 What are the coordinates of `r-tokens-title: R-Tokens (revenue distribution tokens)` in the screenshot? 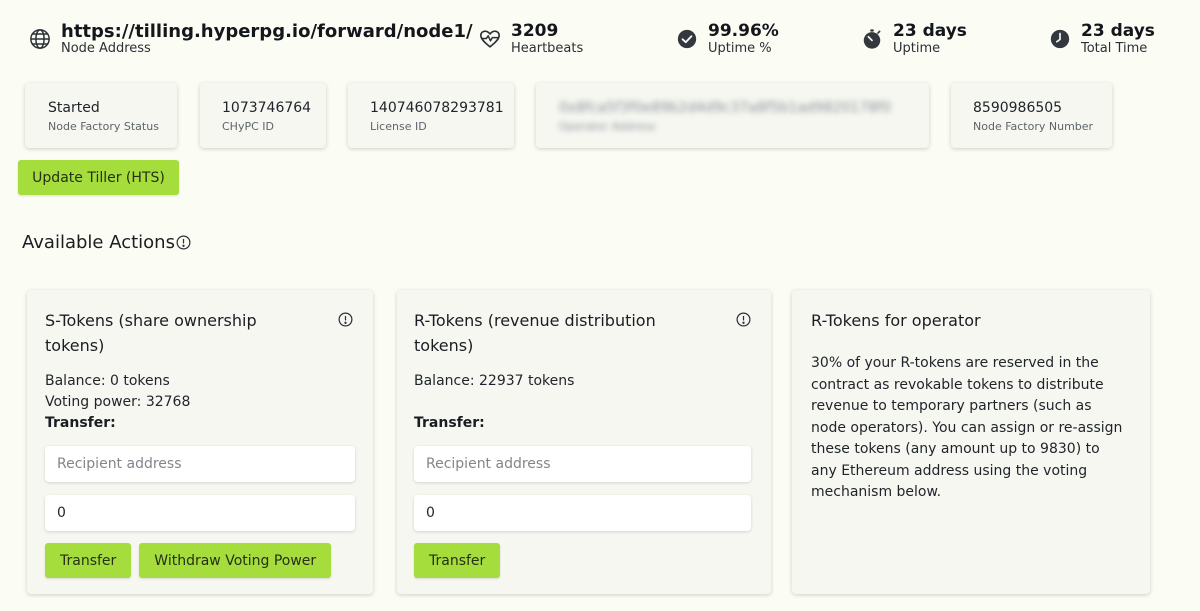 It's located at (535, 333).